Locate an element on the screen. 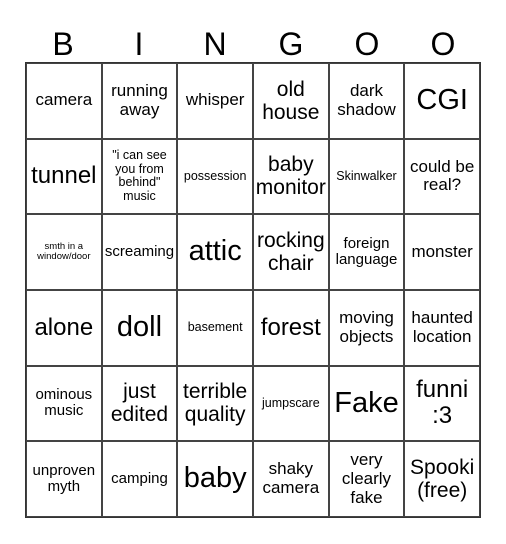  bingo-cell: basement is located at coordinates (215, 327).